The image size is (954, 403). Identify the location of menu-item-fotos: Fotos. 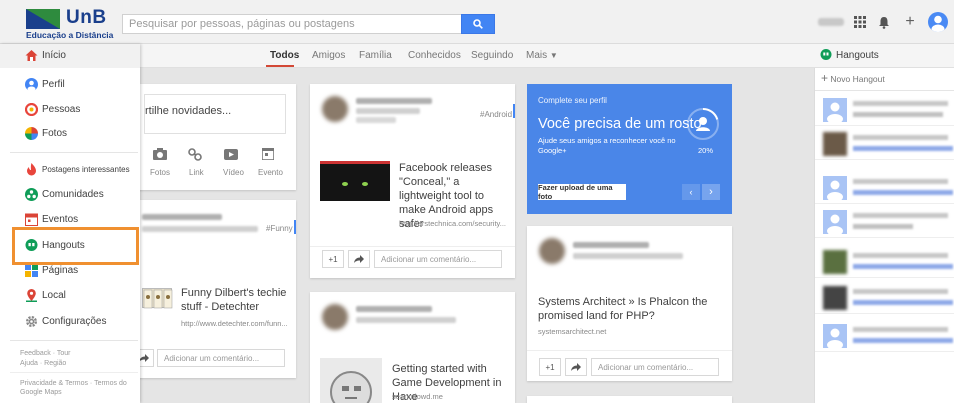
(70, 134).